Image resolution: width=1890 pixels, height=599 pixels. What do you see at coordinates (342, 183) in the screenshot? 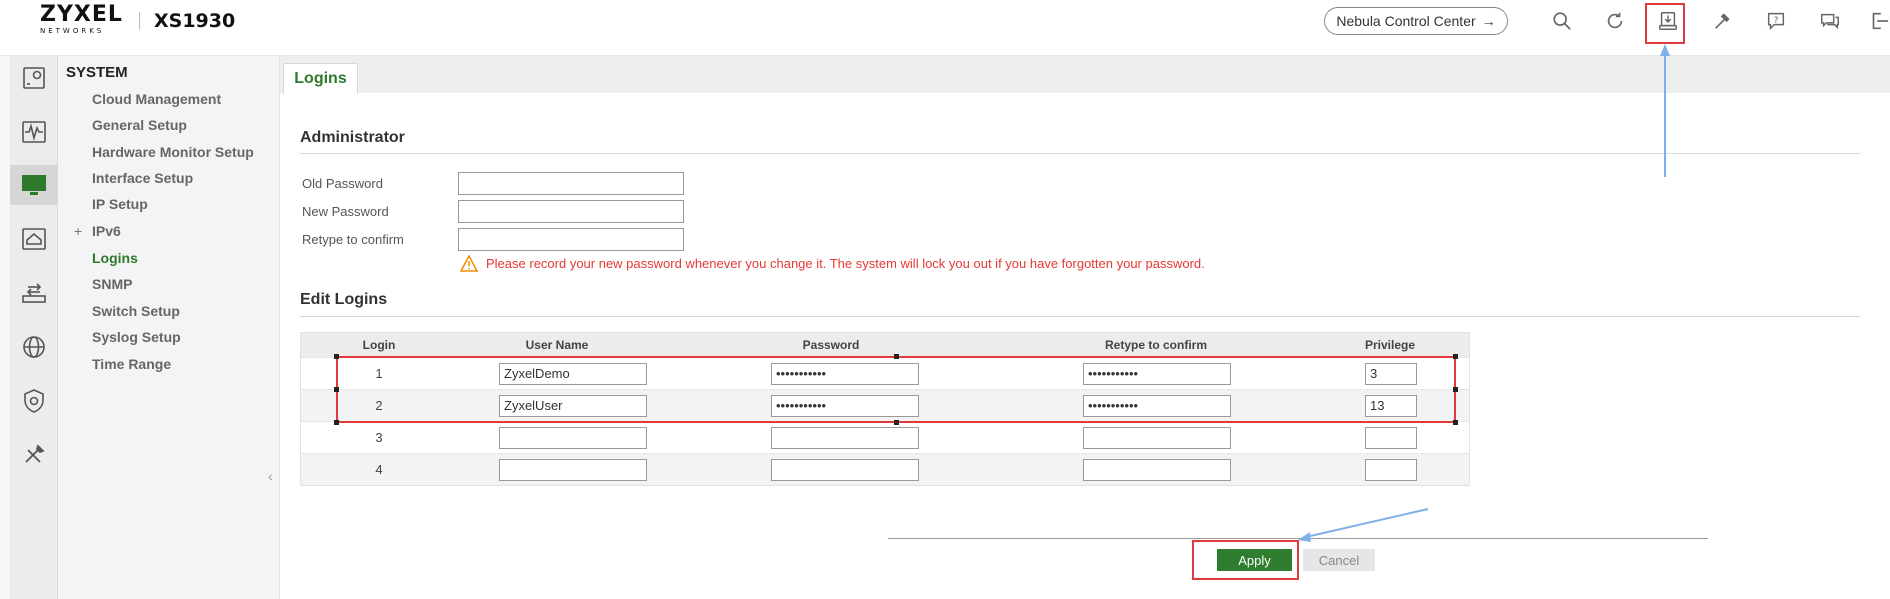
I see `old-password-label: Old Password` at bounding box center [342, 183].